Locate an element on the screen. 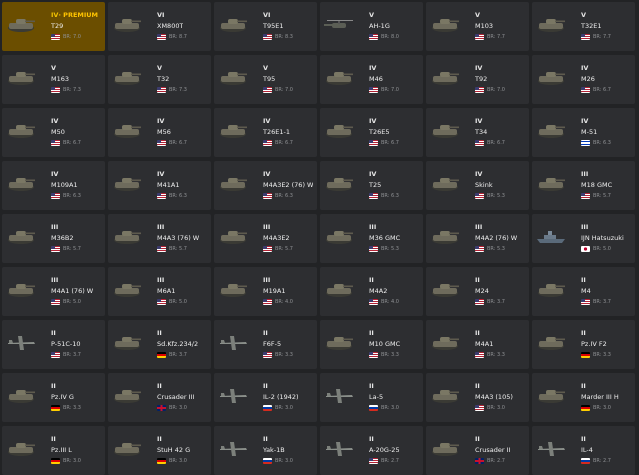 The height and width of the screenshot is (475, 639). vehicle-card-20: IV M4A3E2 (76) W BR: 6.3 is located at coordinates (265, 185).